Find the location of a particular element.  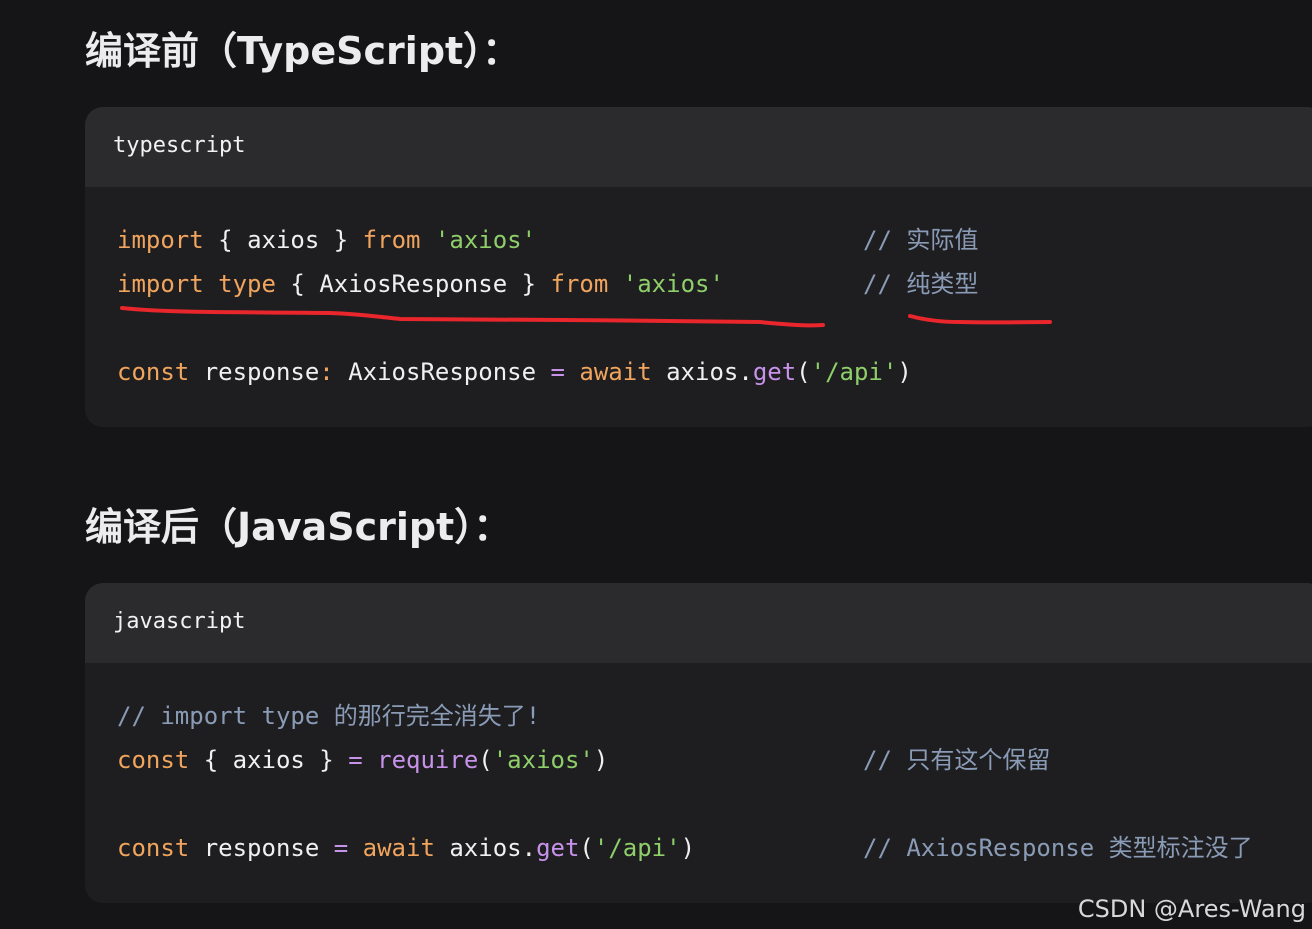

code-token: type is located at coordinates (247, 284).